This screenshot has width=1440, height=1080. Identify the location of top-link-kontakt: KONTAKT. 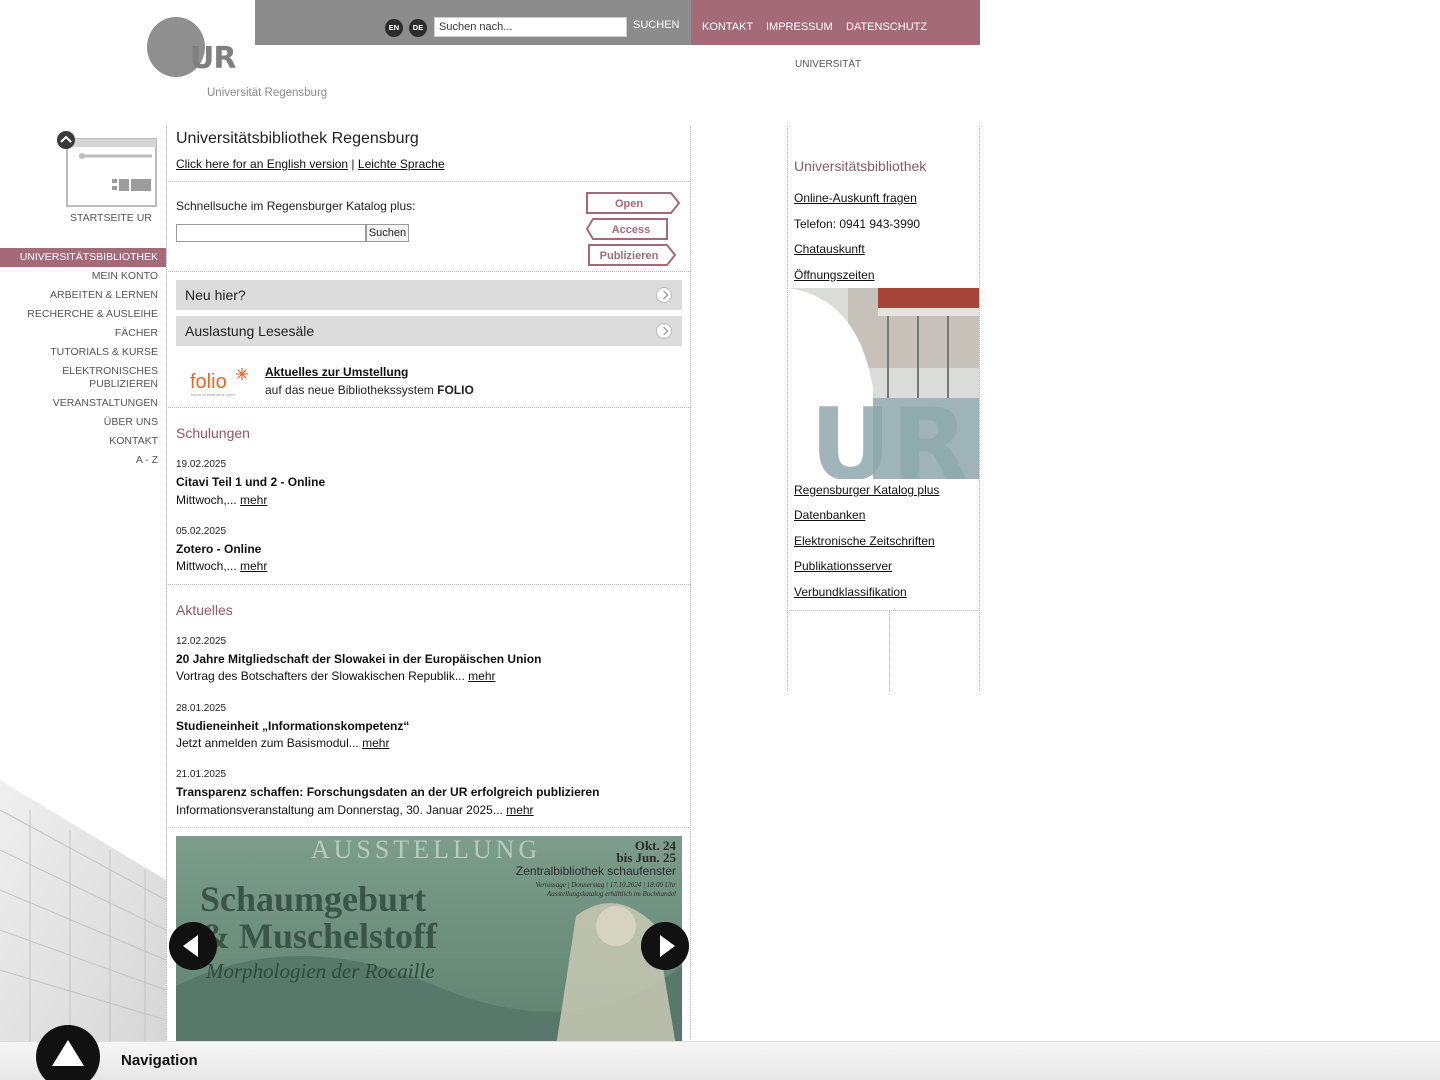
(727, 27).